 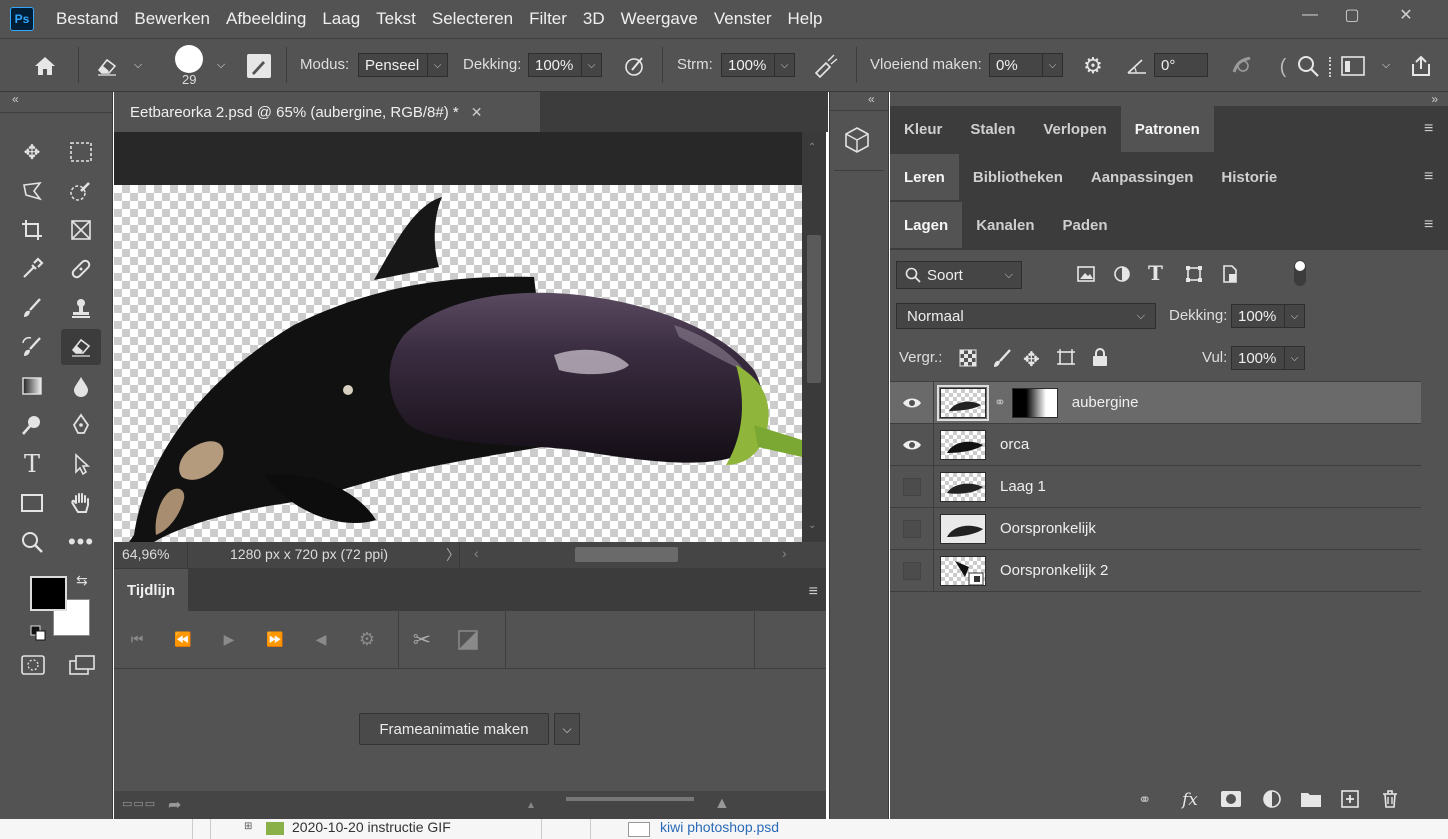 I want to click on chevron-right-icon: ›, so click(x=784, y=553).